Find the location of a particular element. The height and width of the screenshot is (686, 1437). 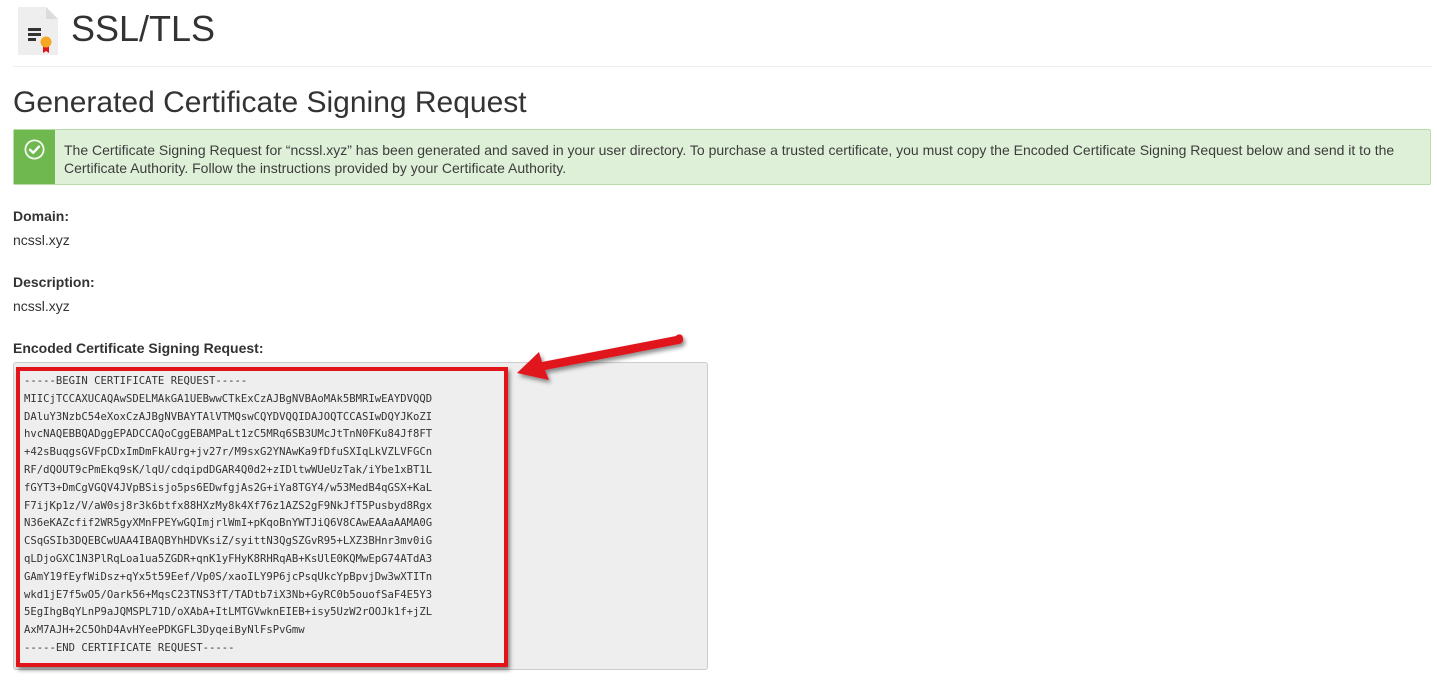

page-header: SSL/TLS is located at coordinates (722, 33).